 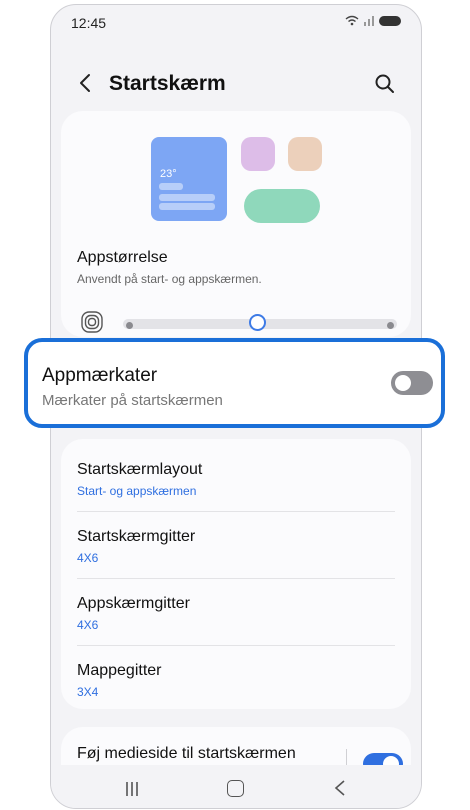 I want to click on setting-title: Startskærmlayout, so click(x=140, y=469).